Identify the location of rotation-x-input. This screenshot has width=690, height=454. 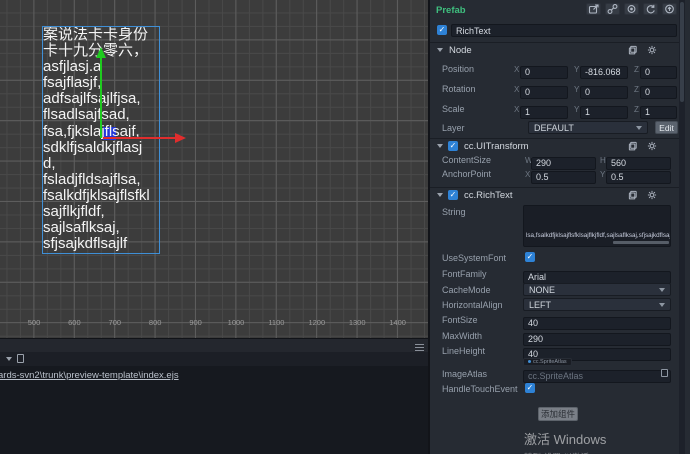
(544, 92).